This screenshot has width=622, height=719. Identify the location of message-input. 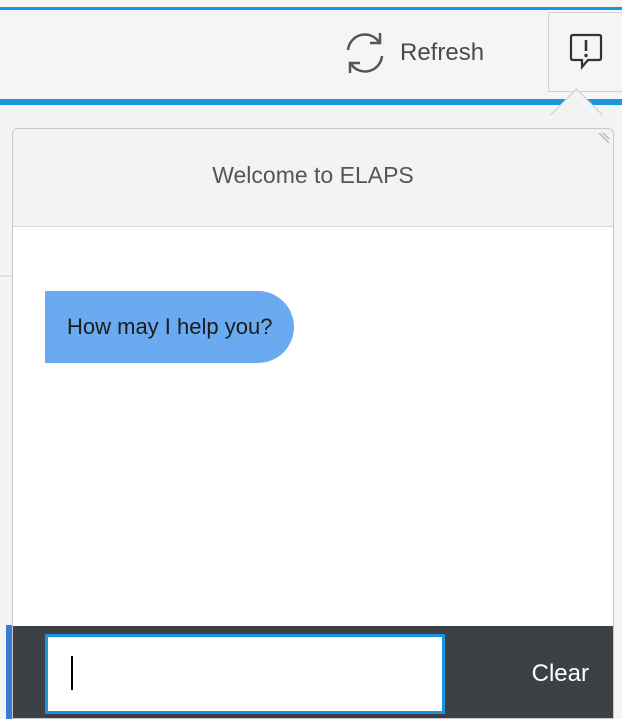
(245, 674).